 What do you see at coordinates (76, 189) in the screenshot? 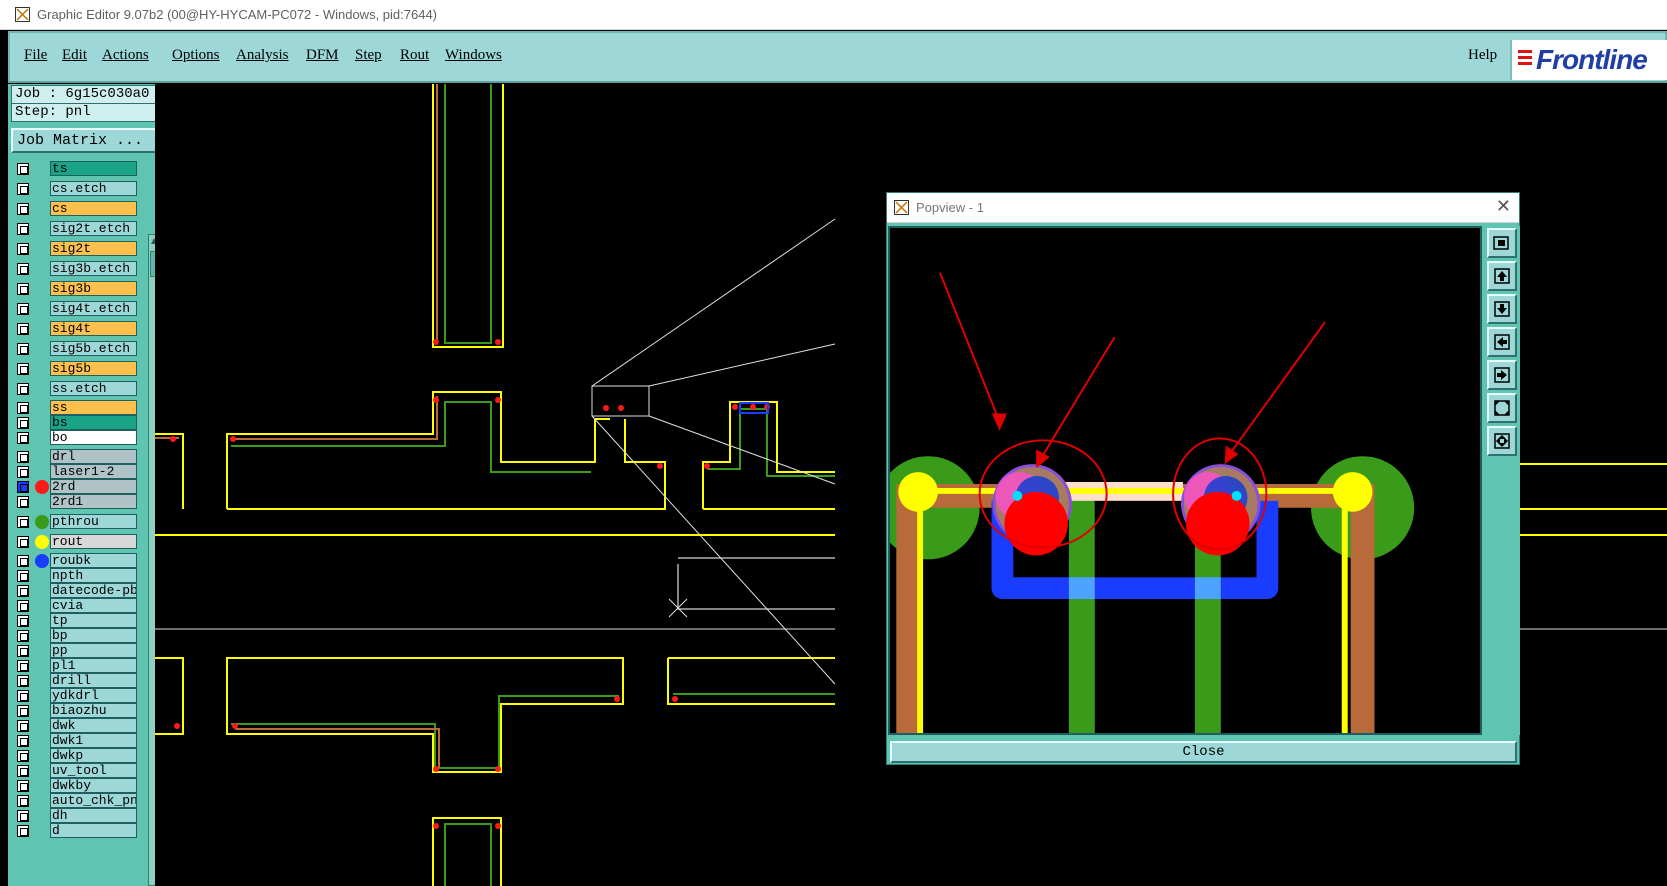
I see `layer-row-cs-etch: cs.etch` at bounding box center [76, 189].